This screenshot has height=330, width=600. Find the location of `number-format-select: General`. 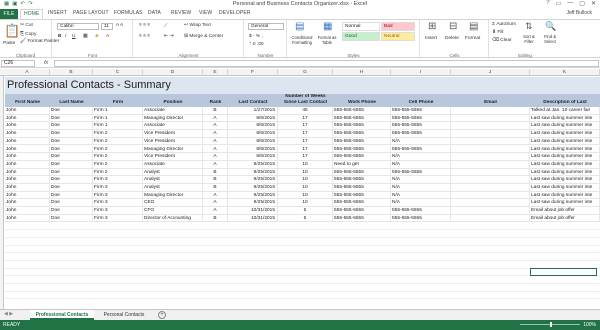

number-format-select: General is located at coordinates (266, 26).